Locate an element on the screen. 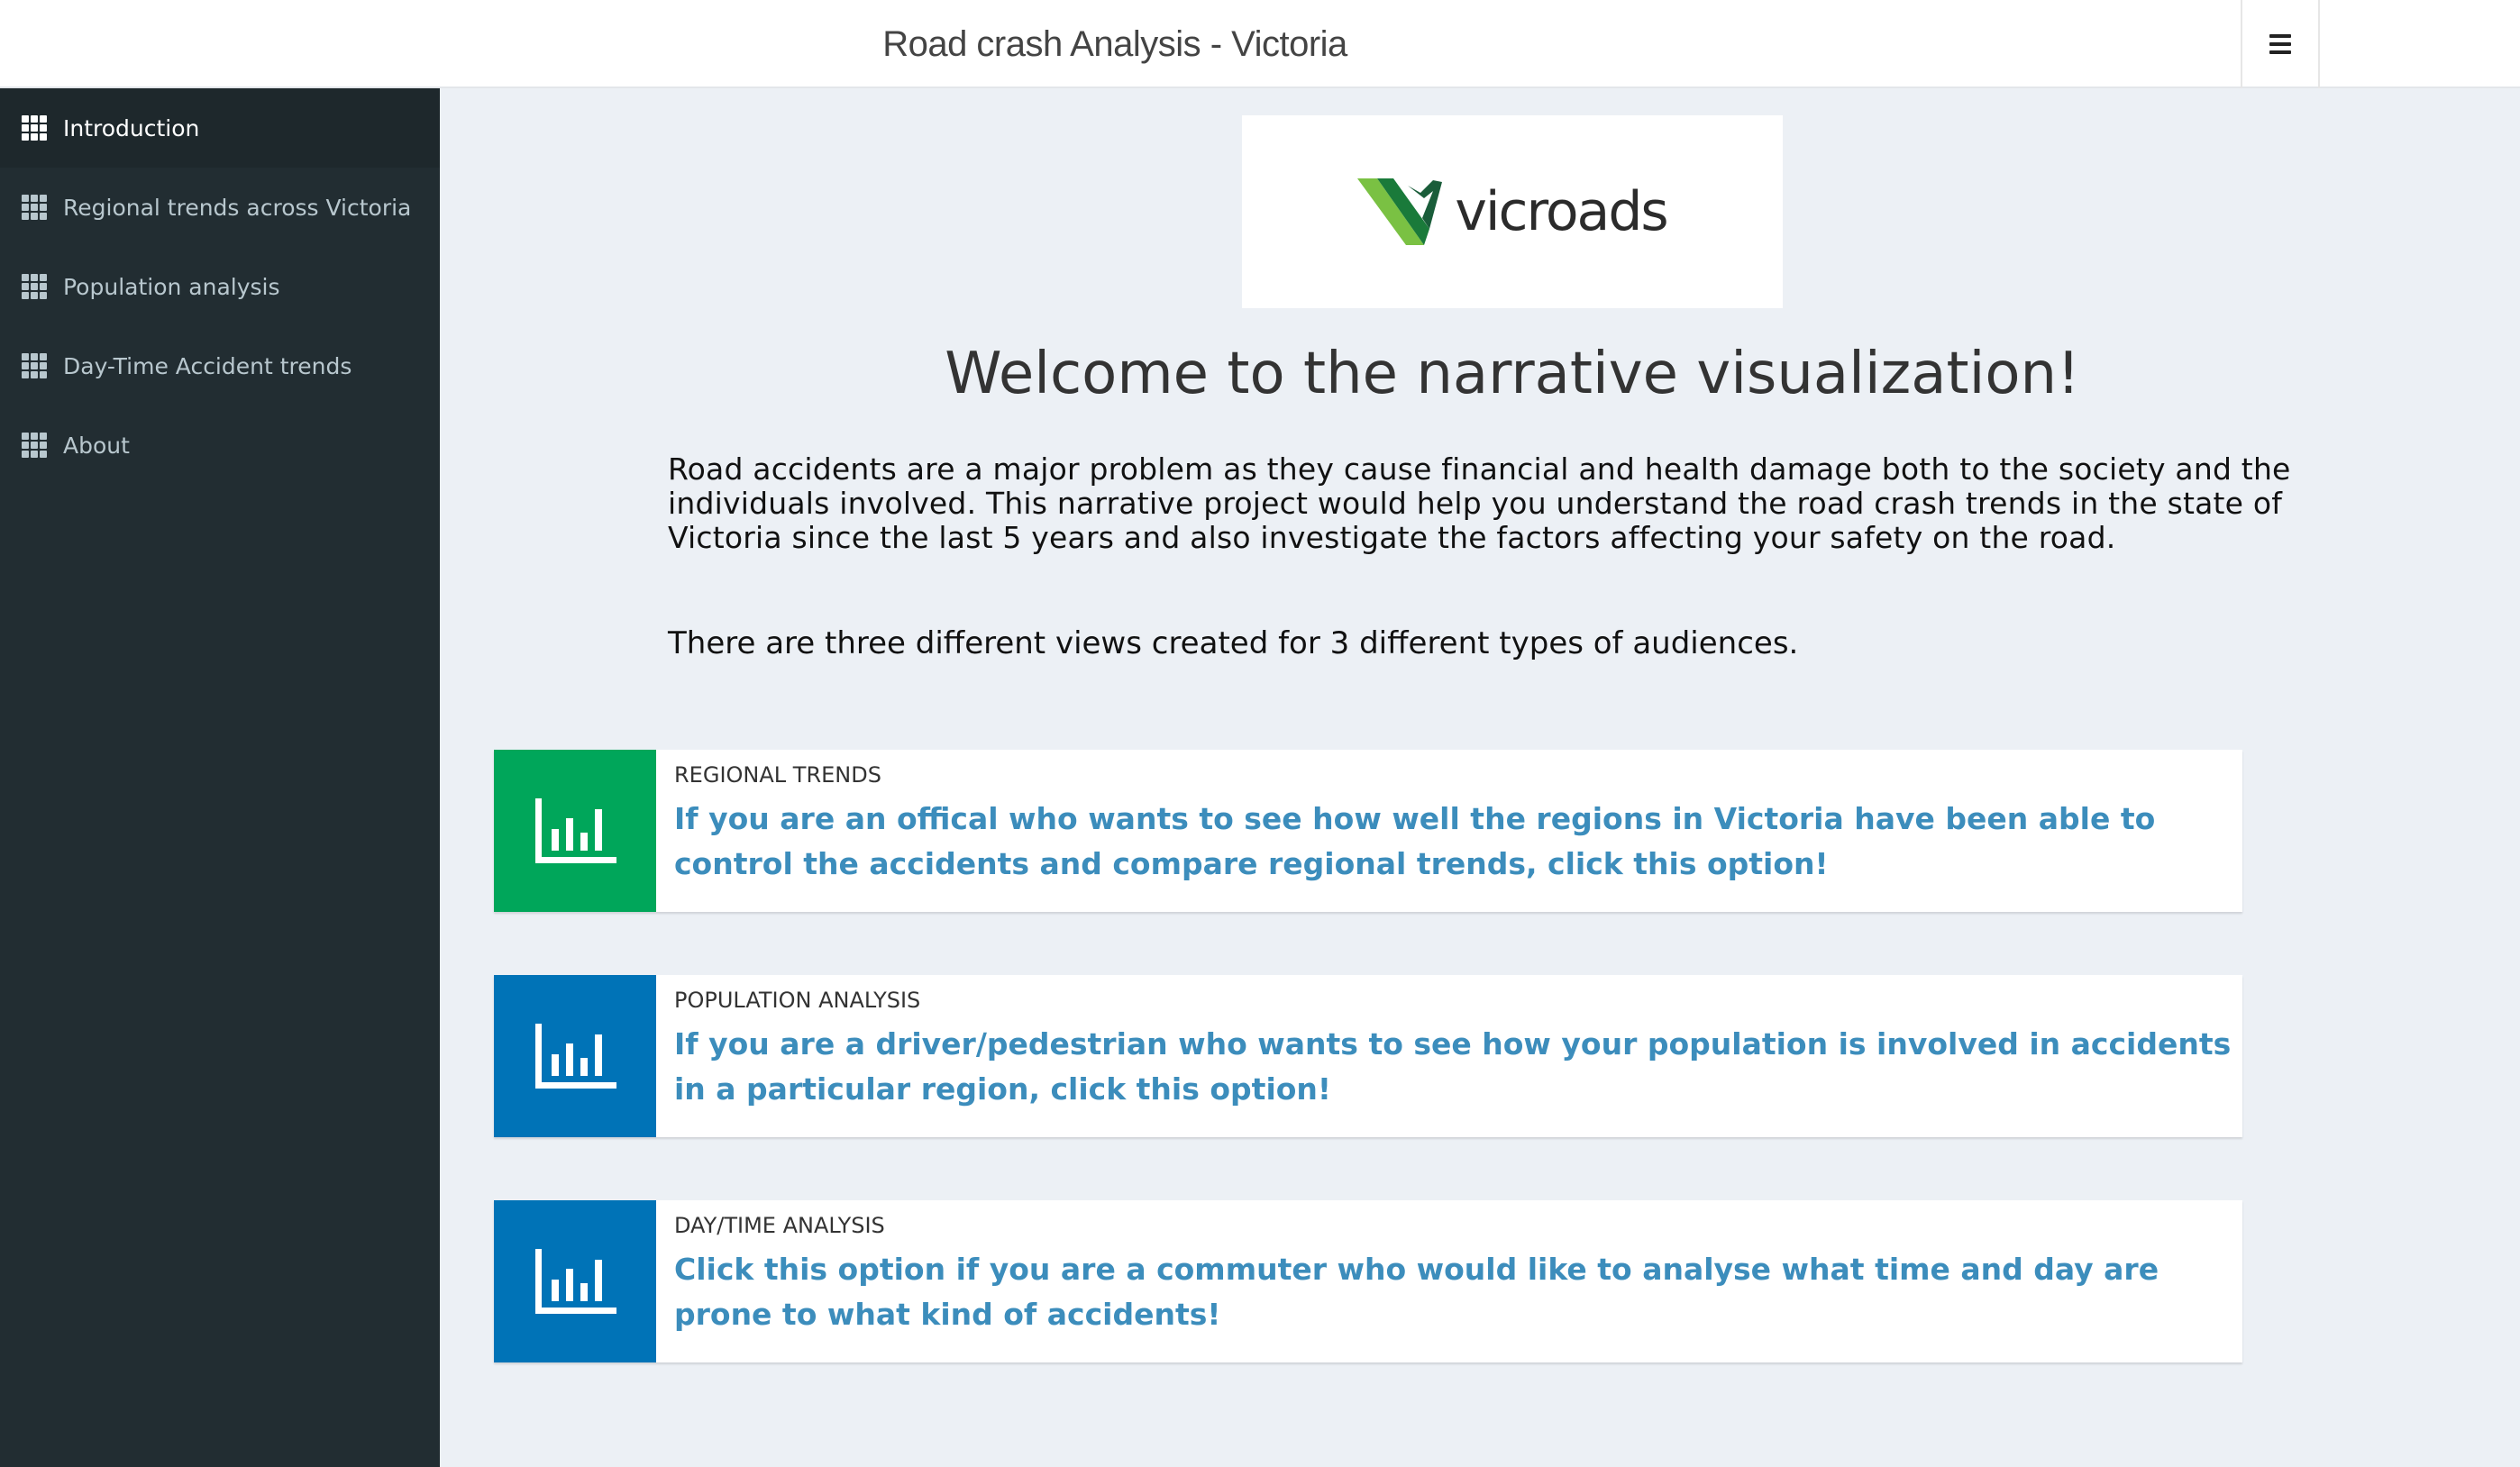  sidebar-item-population-analysis: Population analysis is located at coordinates (220, 286).